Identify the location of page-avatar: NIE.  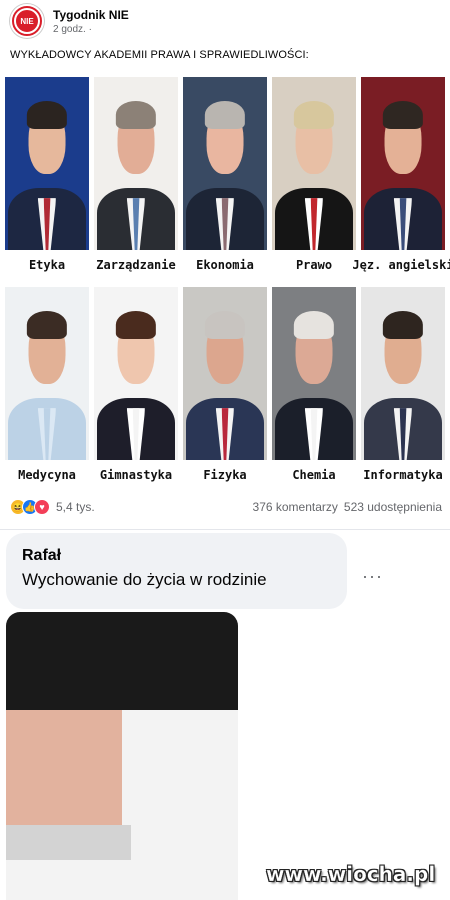
(27, 21).